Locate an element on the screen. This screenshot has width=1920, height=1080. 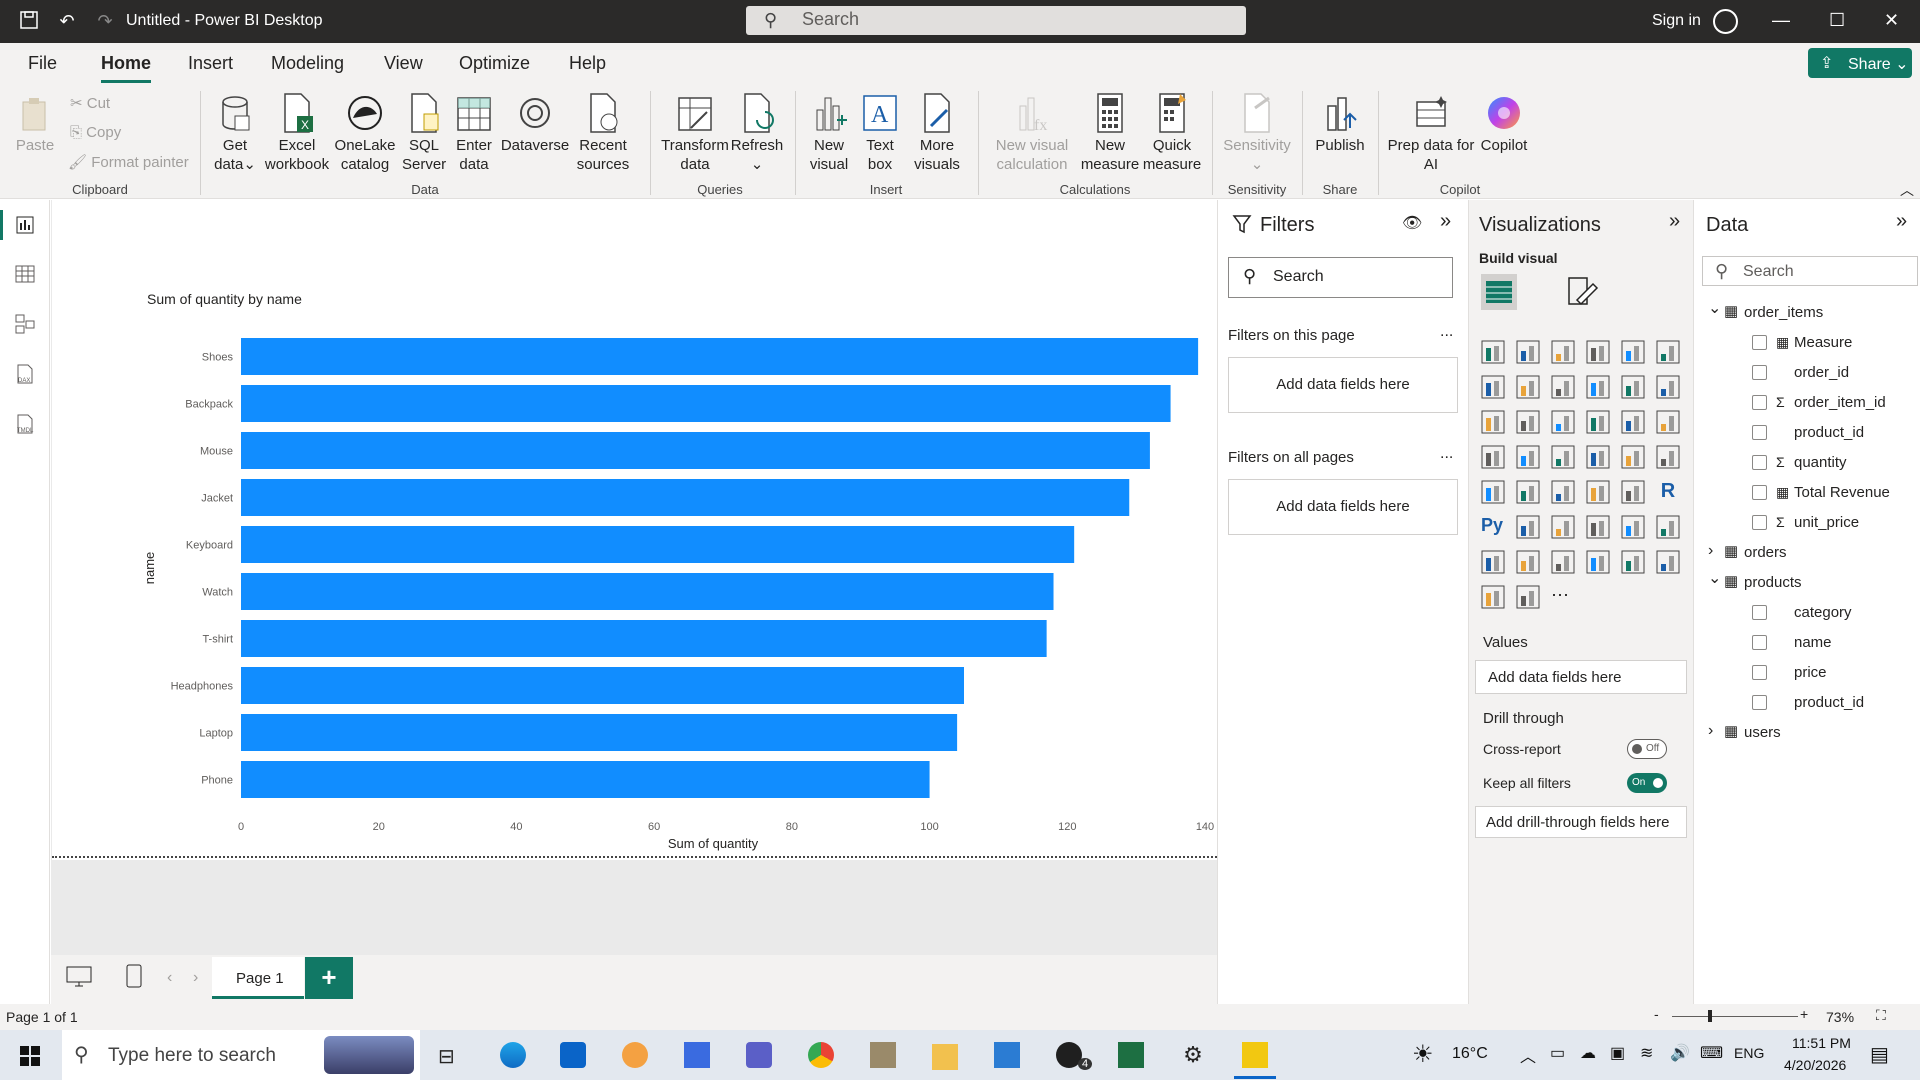
excel-workbook-button: X Excel workbook is located at coordinates (297, 133).